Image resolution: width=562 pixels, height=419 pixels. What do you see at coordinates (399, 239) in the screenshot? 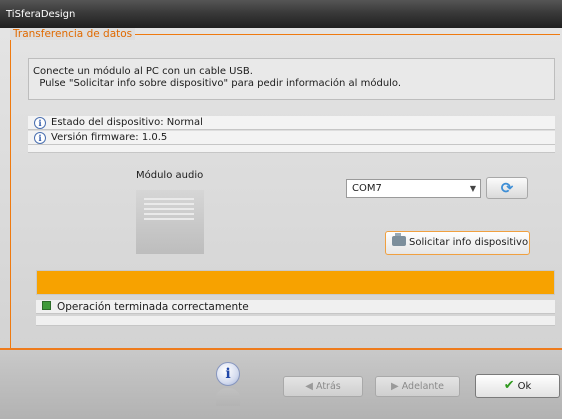
I see `device-icon` at bounding box center [399, 239].